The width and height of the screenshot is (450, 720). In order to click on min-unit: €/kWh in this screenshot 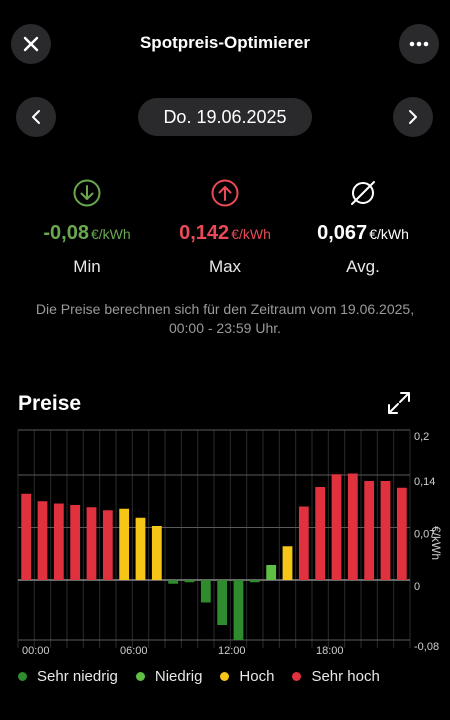, I will do `click(110, 234)`.